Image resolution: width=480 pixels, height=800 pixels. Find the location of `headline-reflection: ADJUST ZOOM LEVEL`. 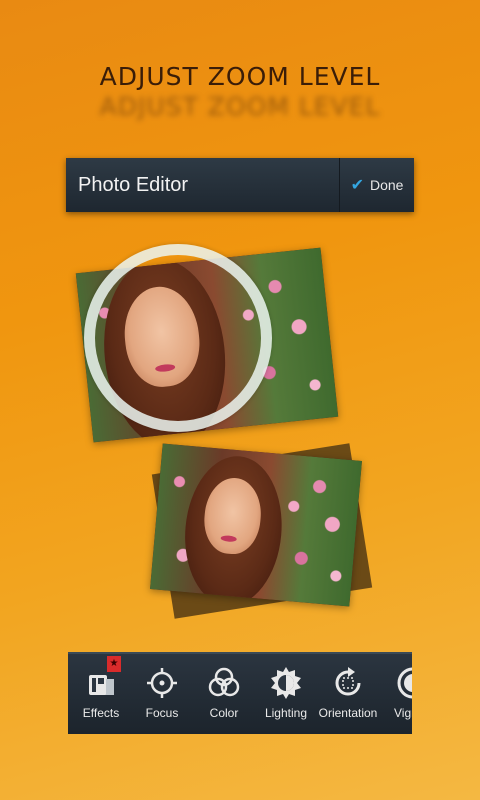

headline-reflection: ADJUST ZOOM LEVEL is located at coordinates (240, 106).